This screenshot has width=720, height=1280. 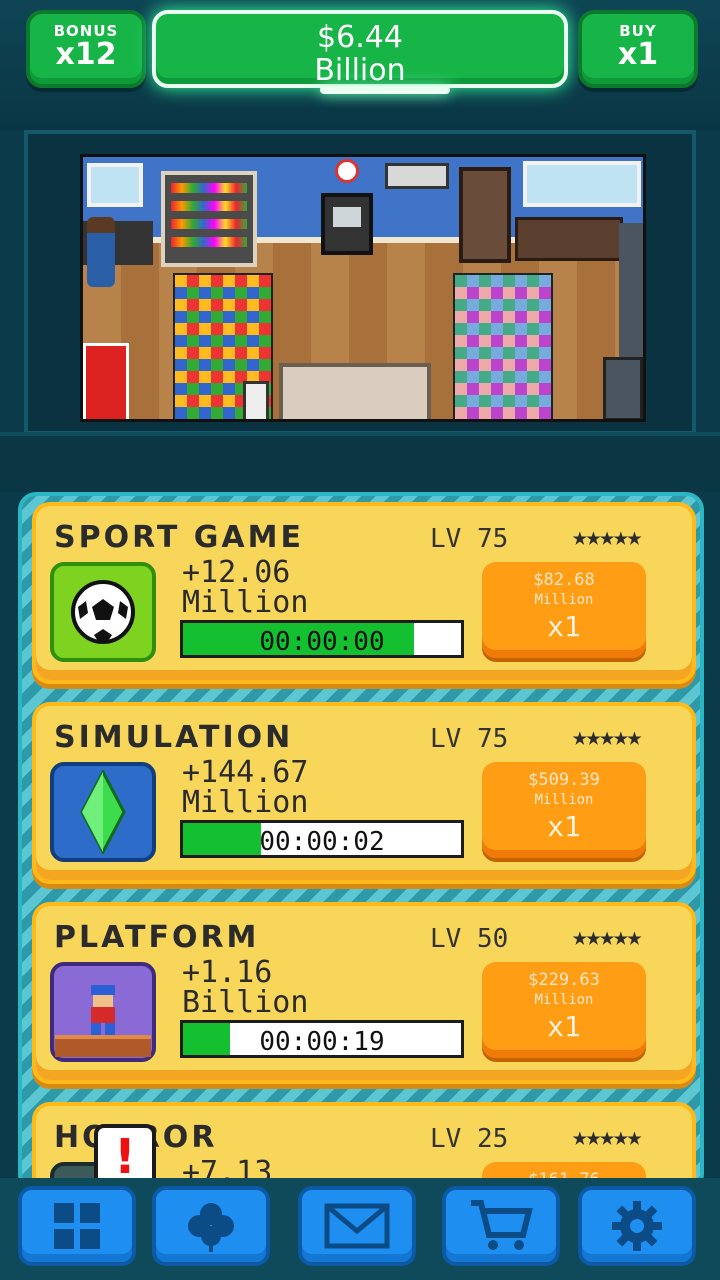 I want to click on clover-icon, so click(x=211, y=1227).